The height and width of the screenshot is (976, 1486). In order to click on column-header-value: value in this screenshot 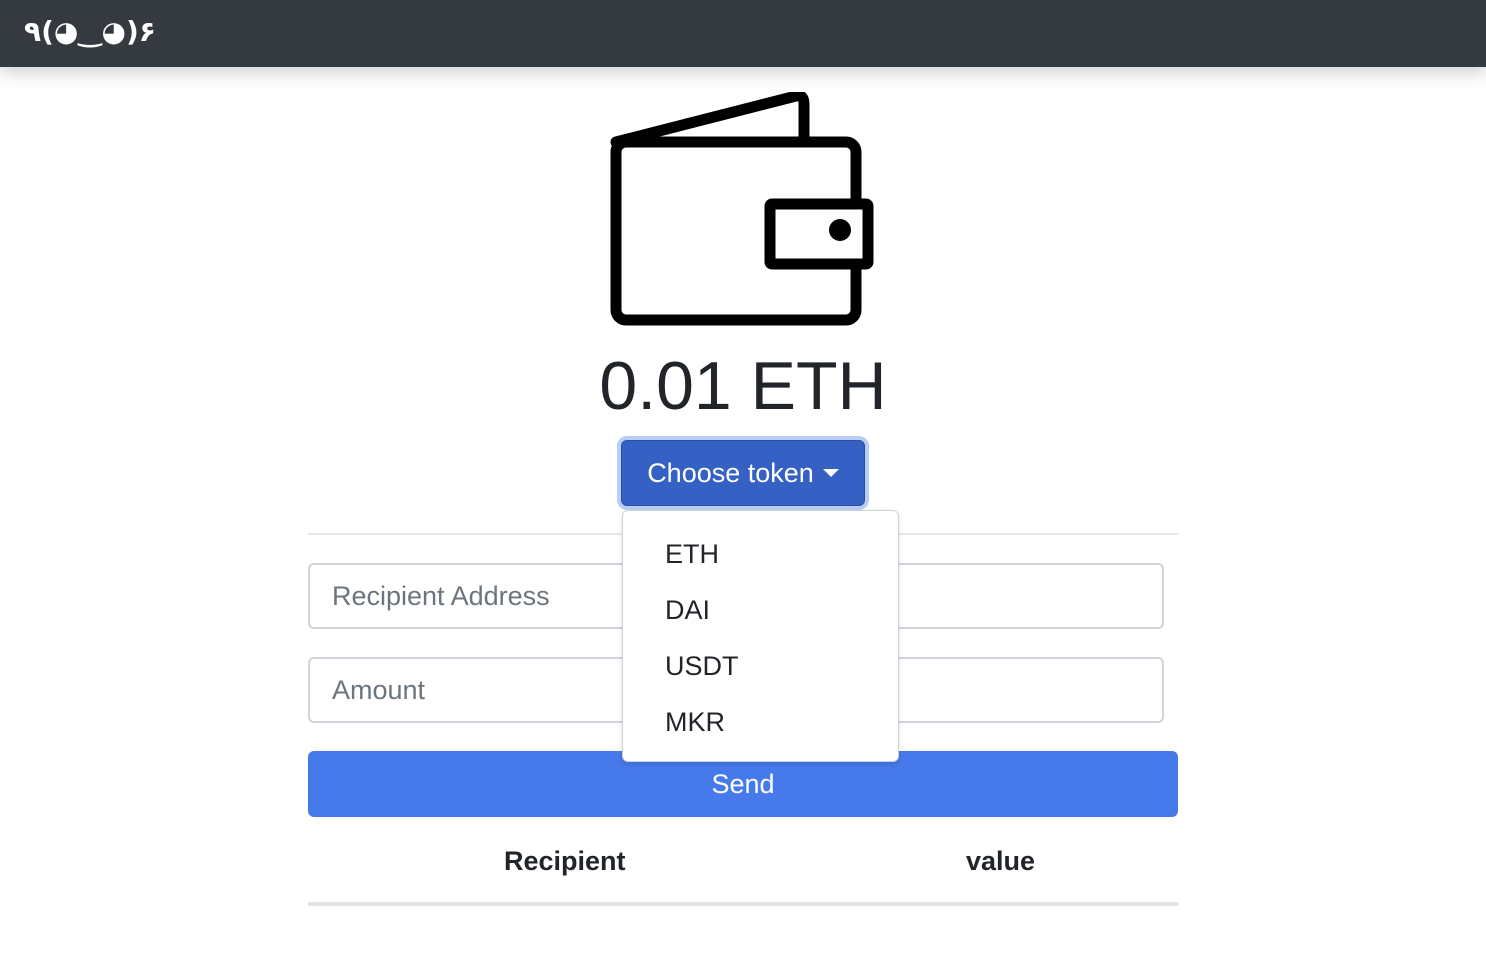, I will do `click(1001, 861)`.